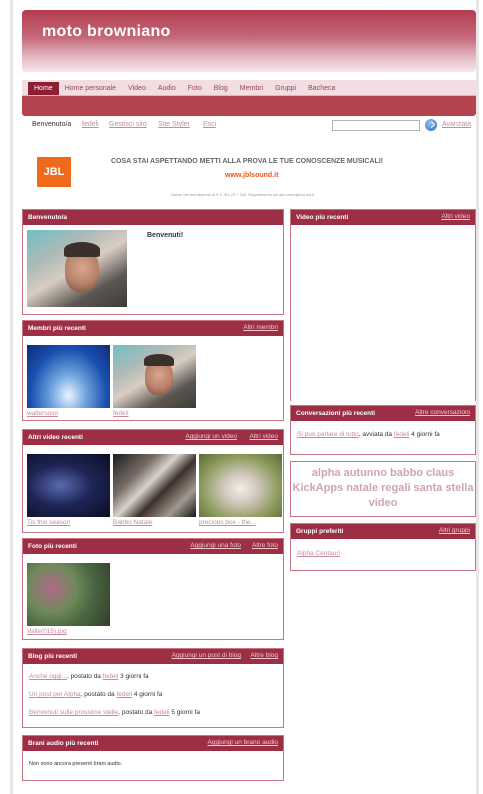 The height and width of the screenshot is (794, 483). What do you see at coordinates (431, 125) in the screenshot?
I see `search-button-icon` at bounding box center [431, 125].